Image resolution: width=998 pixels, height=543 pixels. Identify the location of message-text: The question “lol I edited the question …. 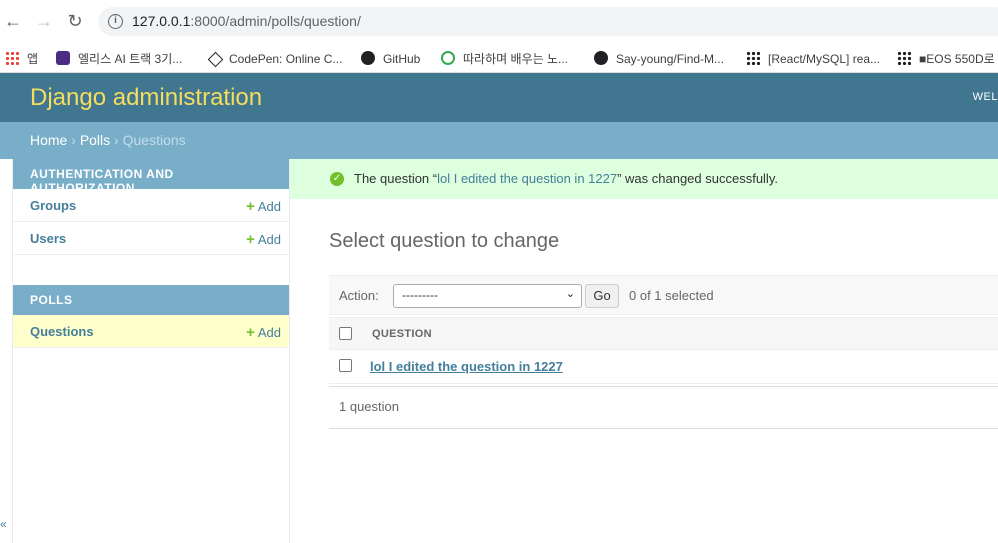
(566, 178).